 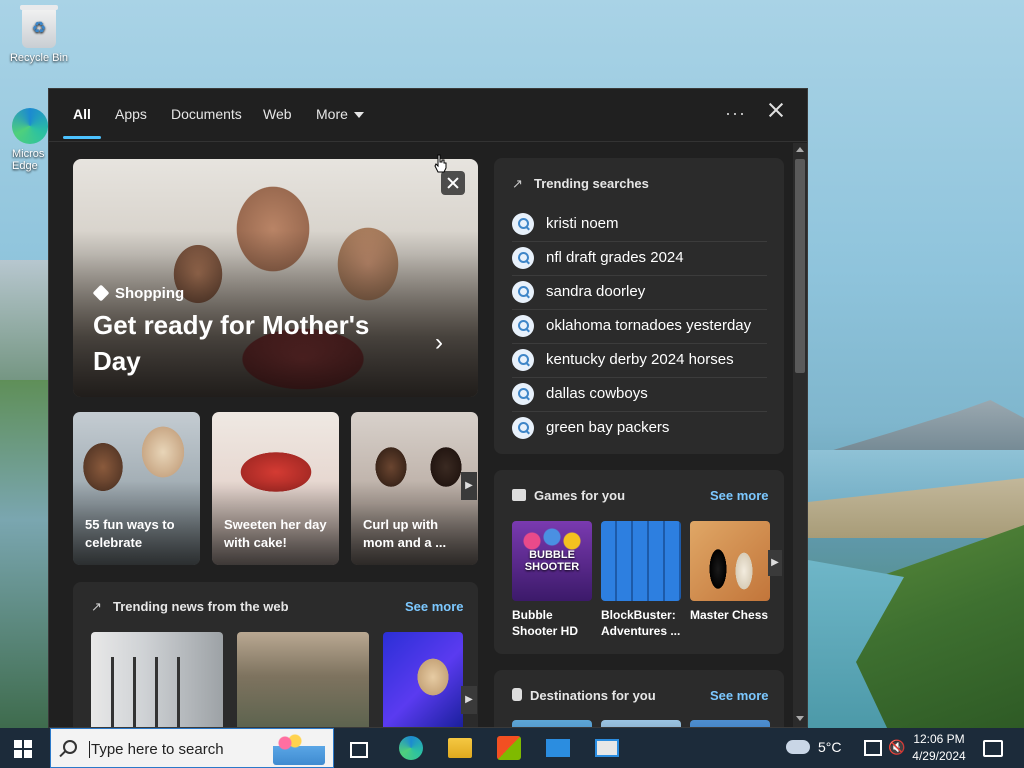 What do you see at coordinates (39, 58) in the screenshot?
I see `recycle-bin-label: Recycle Bin` at bounding box center [39, 58].